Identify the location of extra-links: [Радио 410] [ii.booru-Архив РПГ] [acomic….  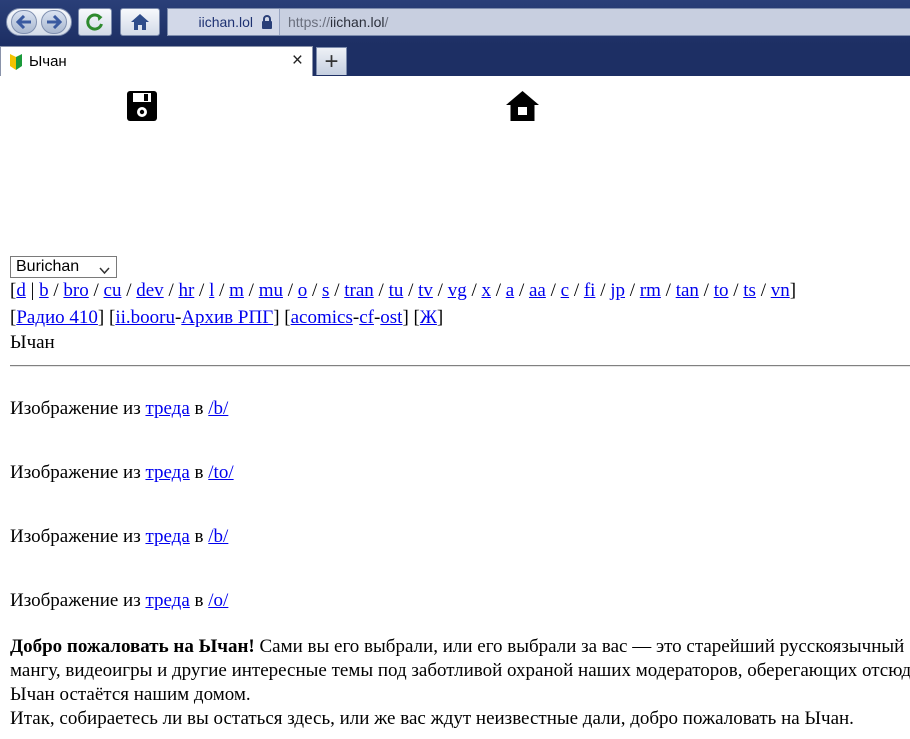
(227, 317).